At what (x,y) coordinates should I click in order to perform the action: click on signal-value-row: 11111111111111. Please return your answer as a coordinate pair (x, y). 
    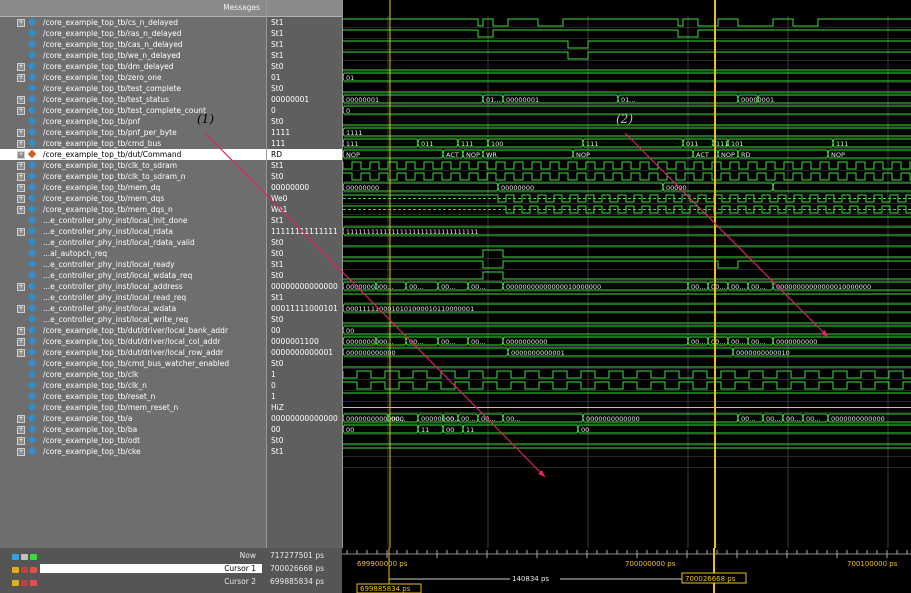
    Looking at the image, I should click on (305, 231).